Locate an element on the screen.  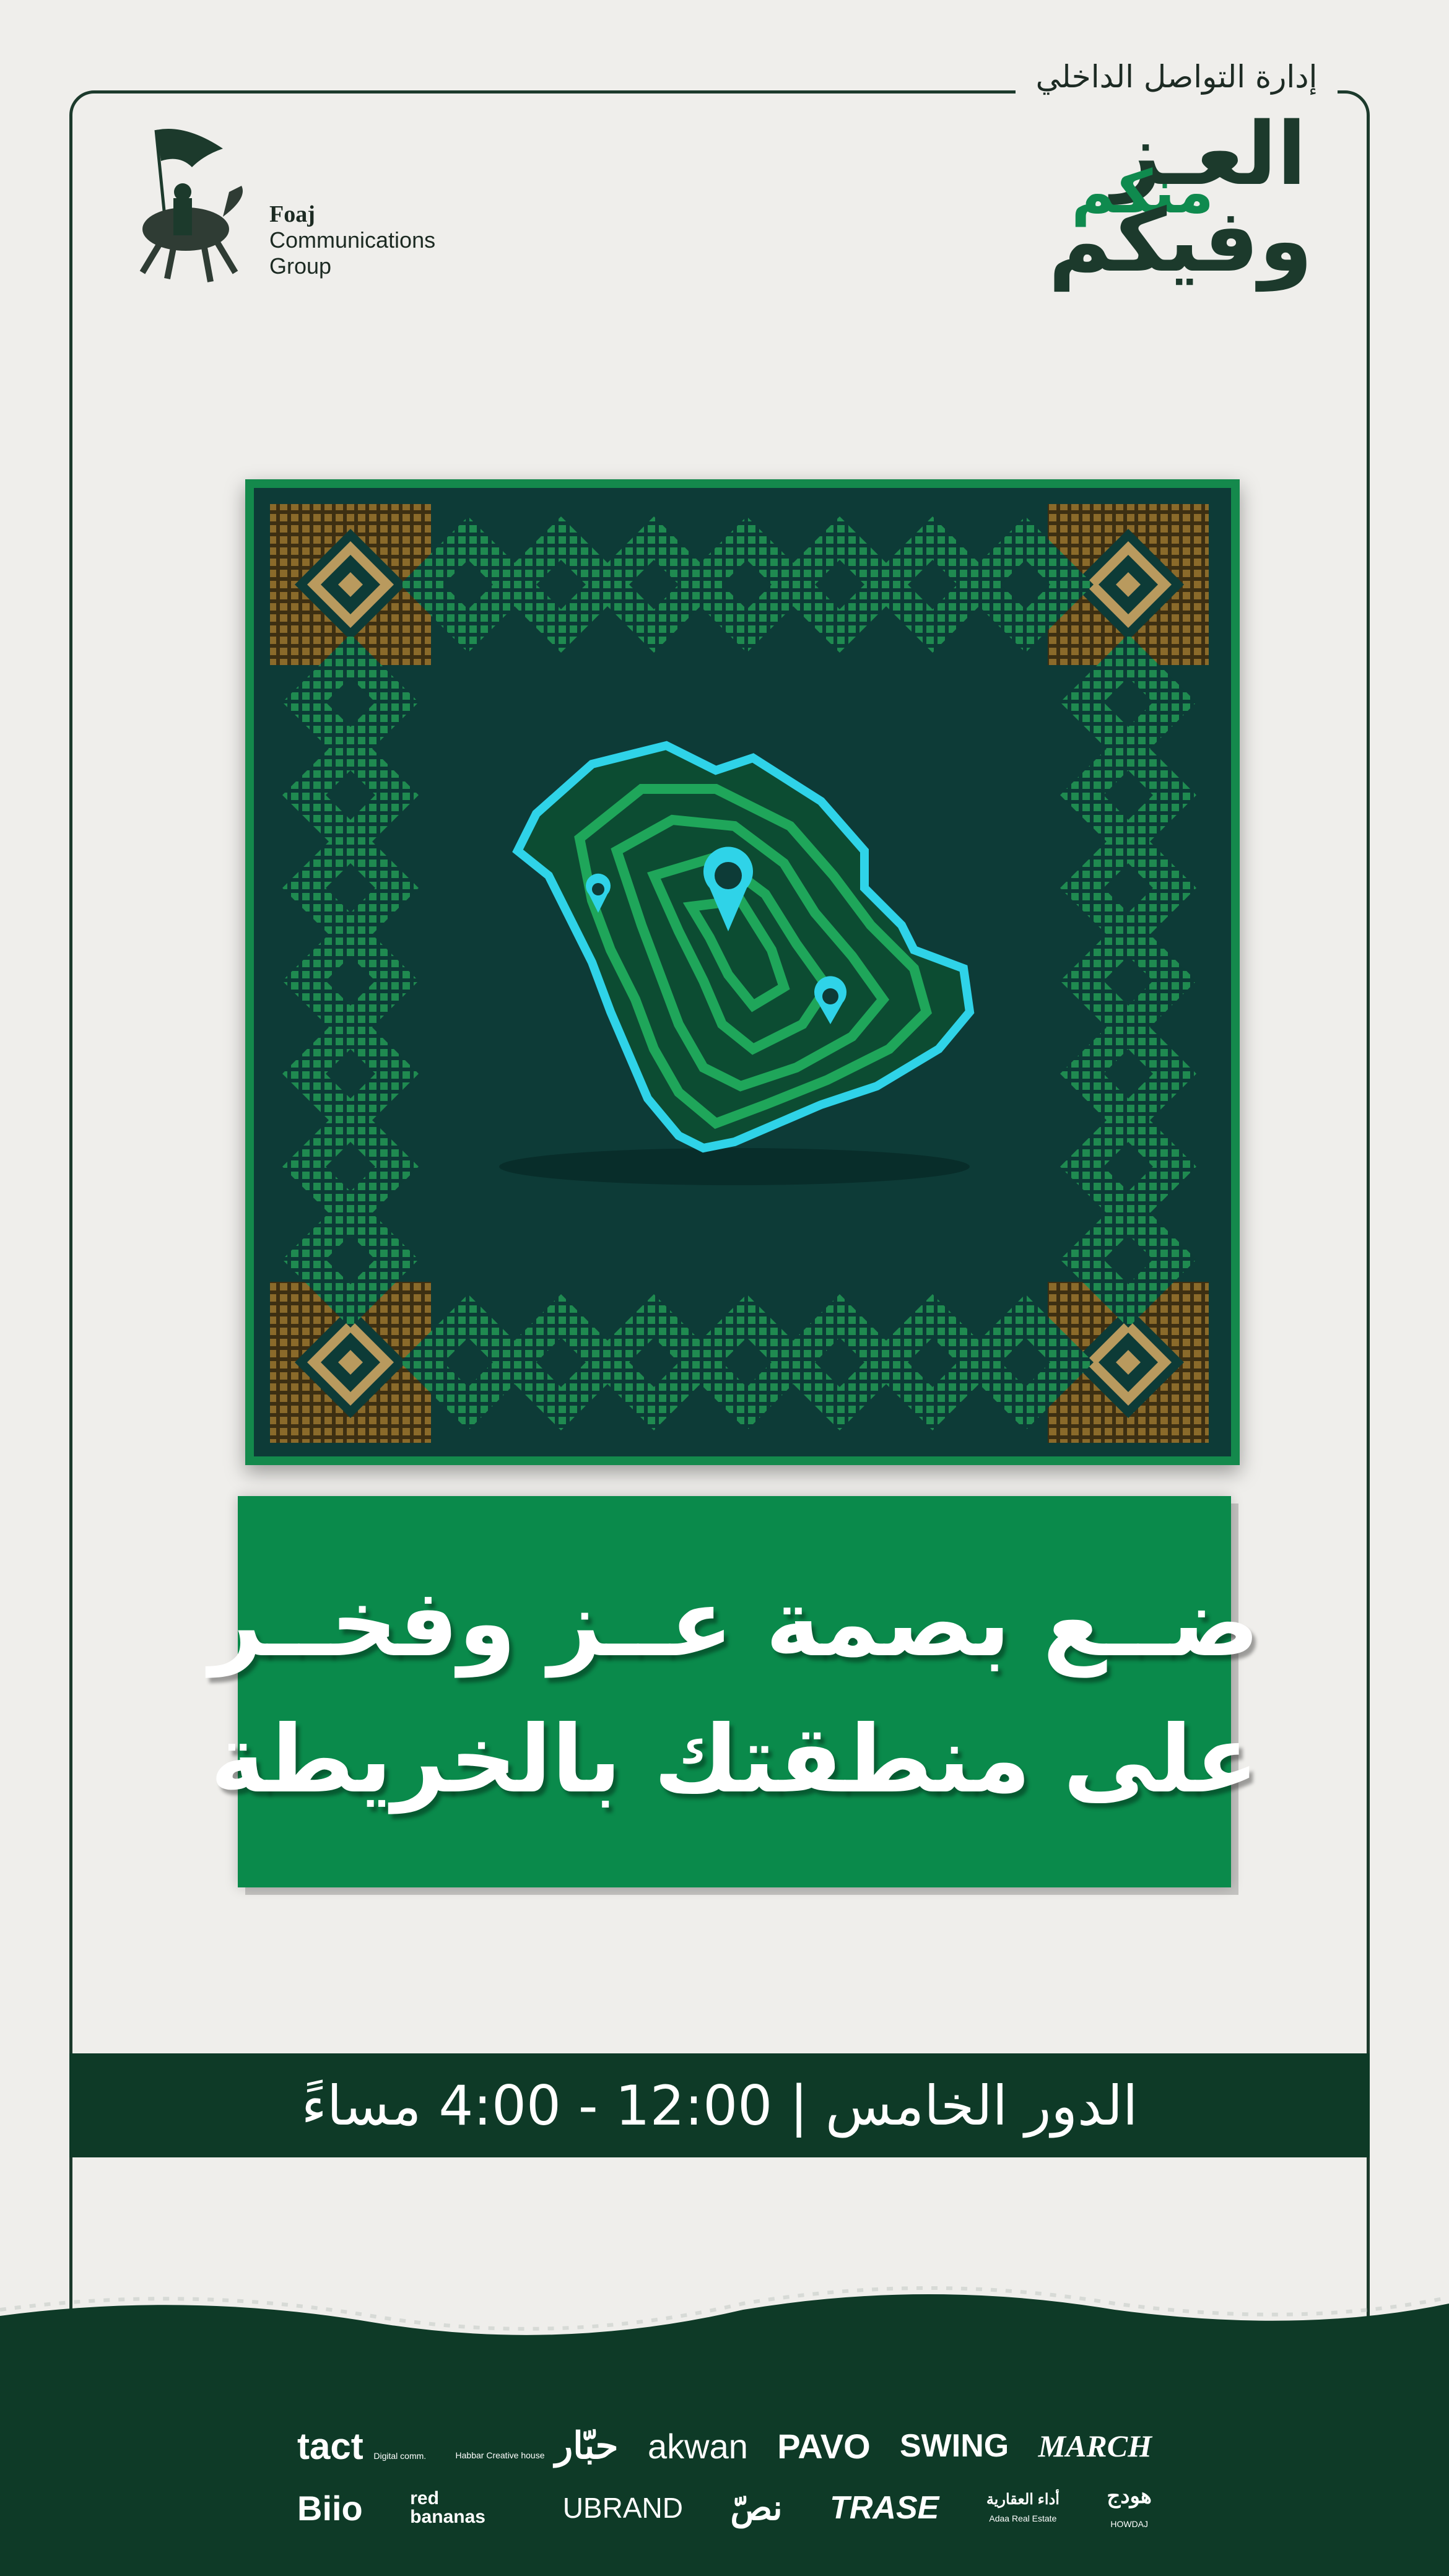
event-details: الدور الخامس | 12:00 - 4:00 مساءً is located at coordinates (719, 2105).